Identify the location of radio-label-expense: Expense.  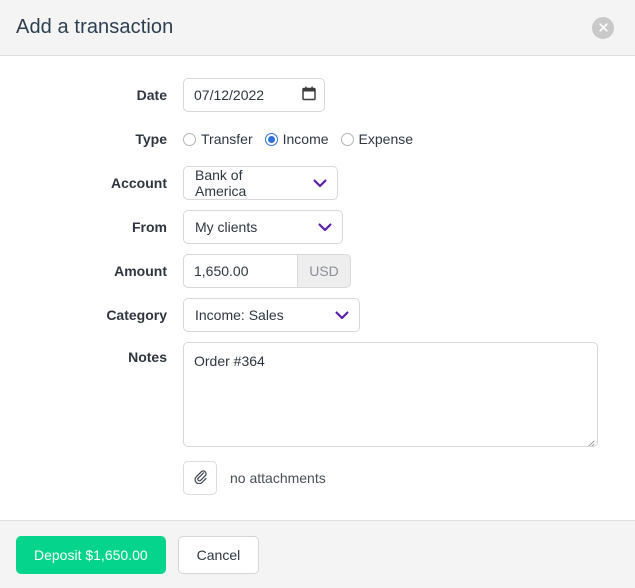
(386, 139).